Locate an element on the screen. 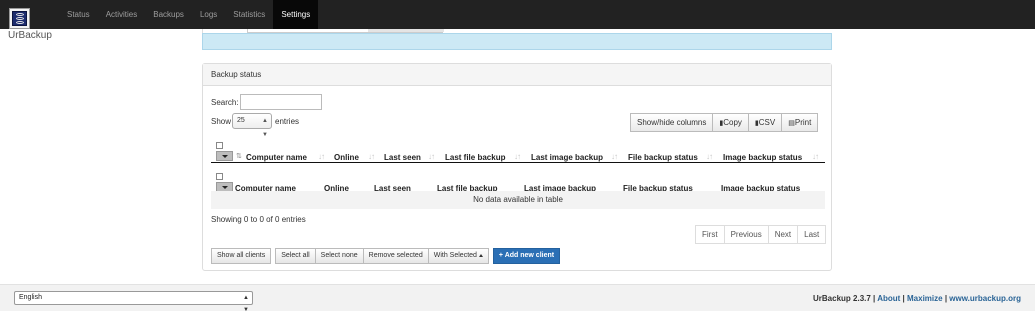  nav-item-backups: Backups is located at coordinates (168, 14).